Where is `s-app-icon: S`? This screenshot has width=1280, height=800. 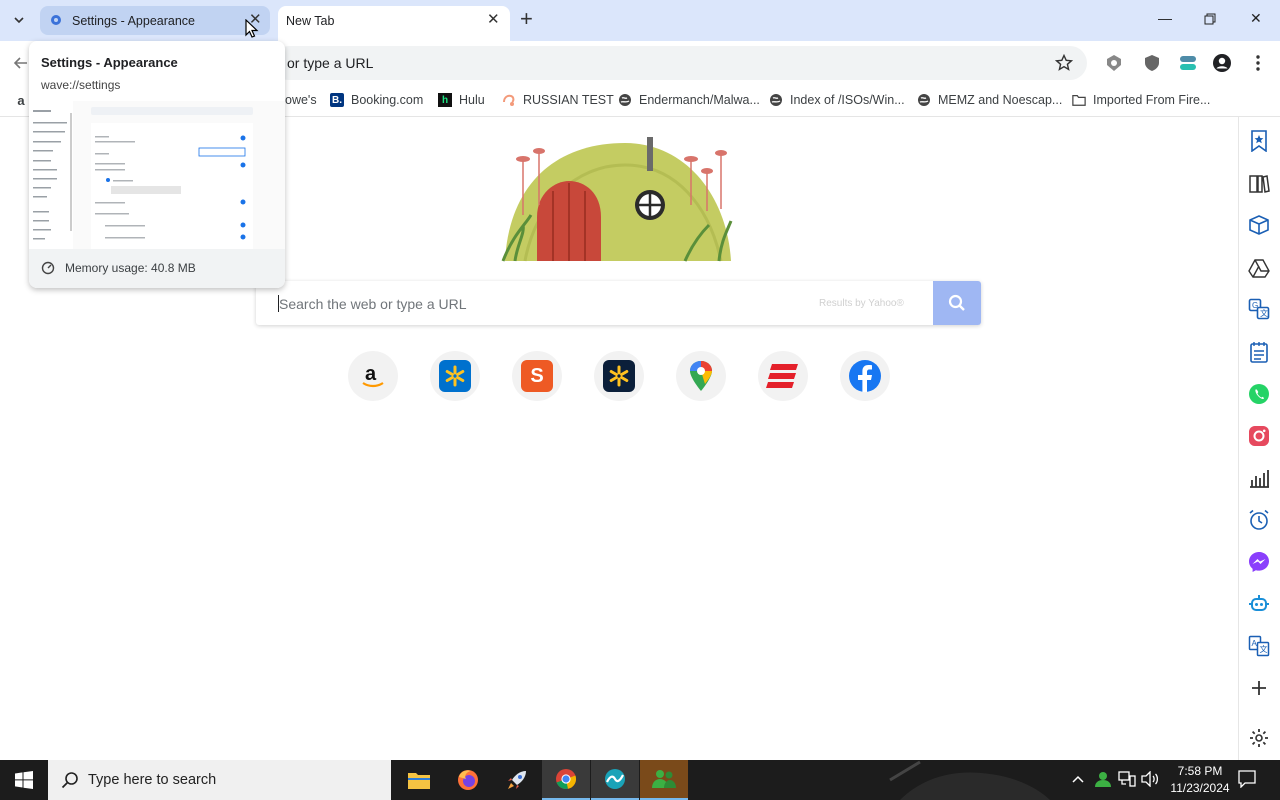
s-app-icon: S is located at coordinates (537, 376).